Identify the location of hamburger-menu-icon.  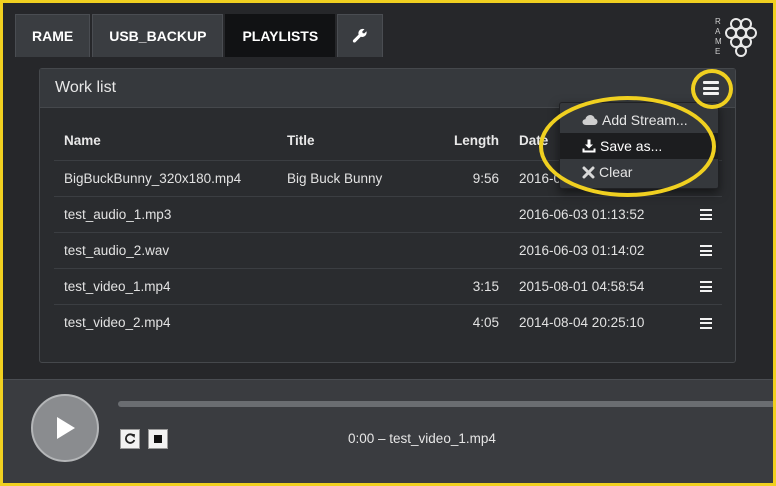
(711, 88).